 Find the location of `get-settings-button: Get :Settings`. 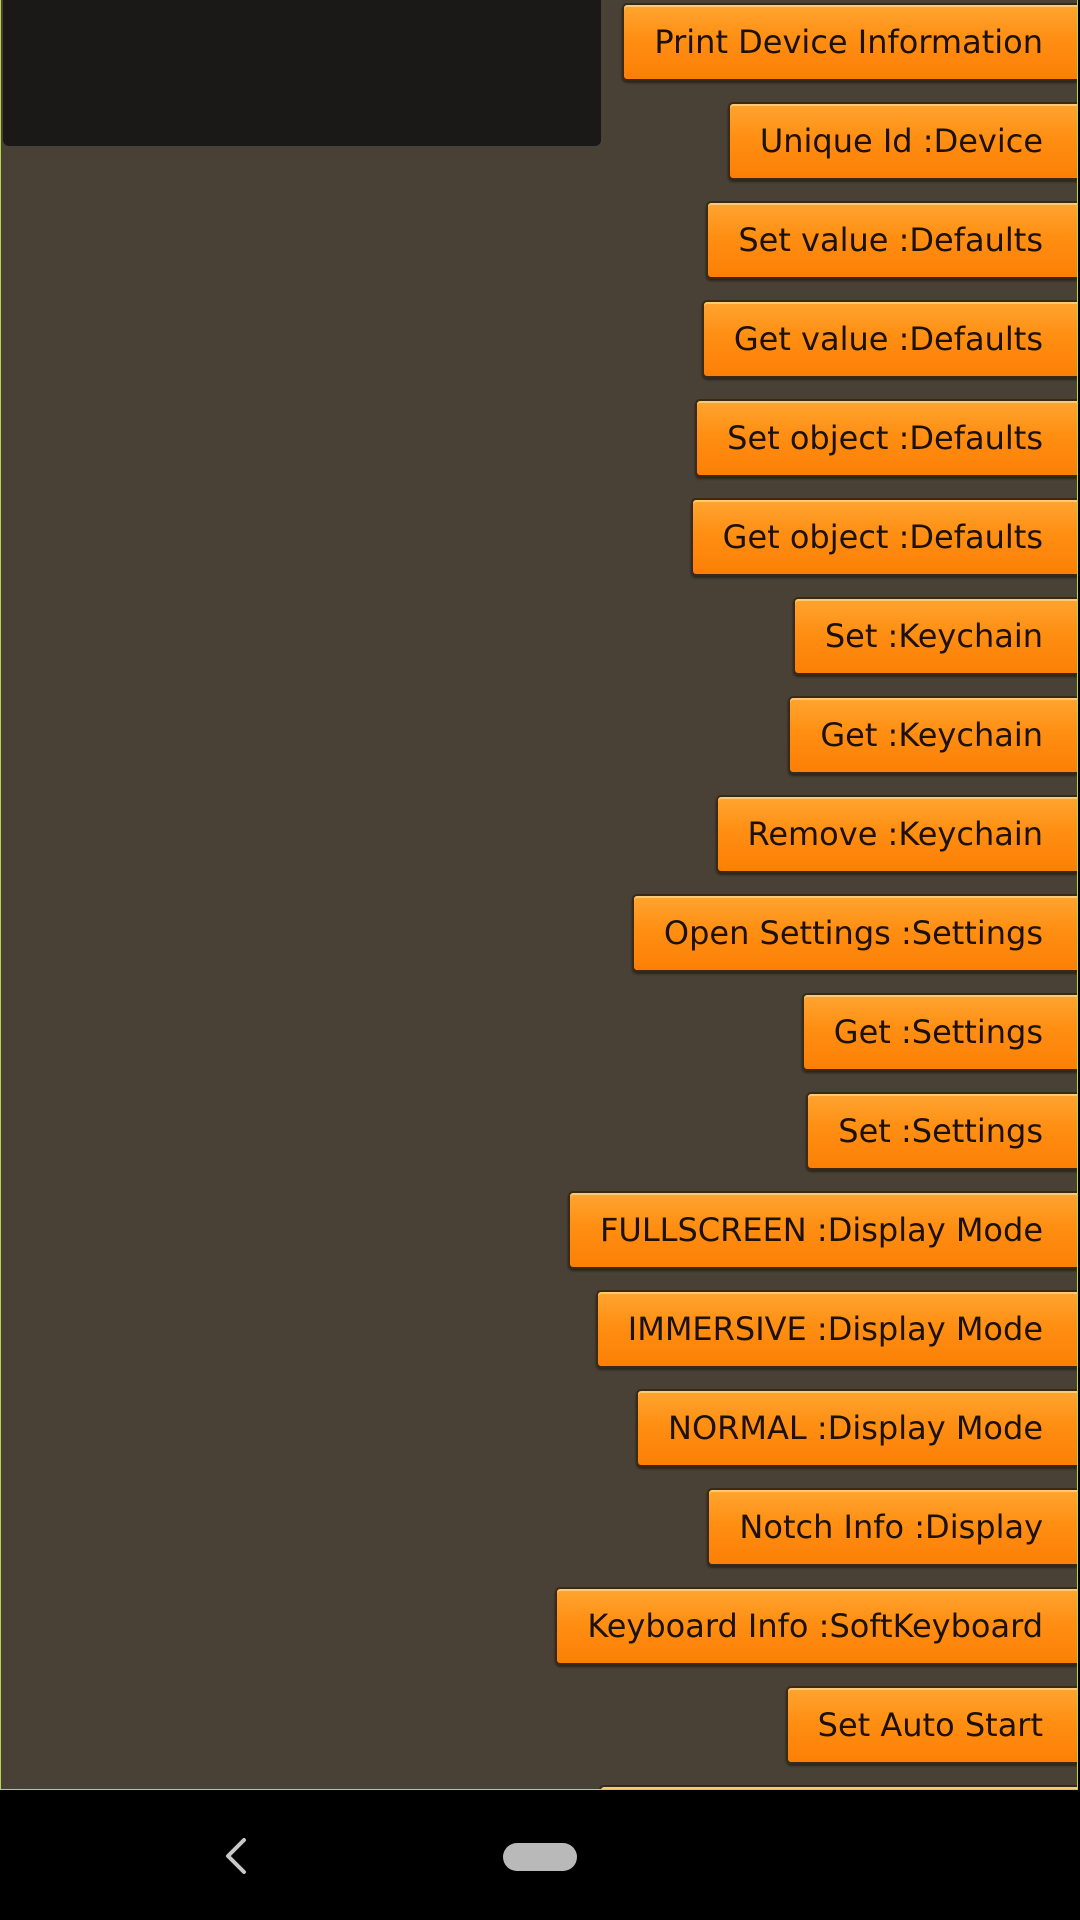

get-settings-button: Get :Settings is located at coordinates (939, 1032).